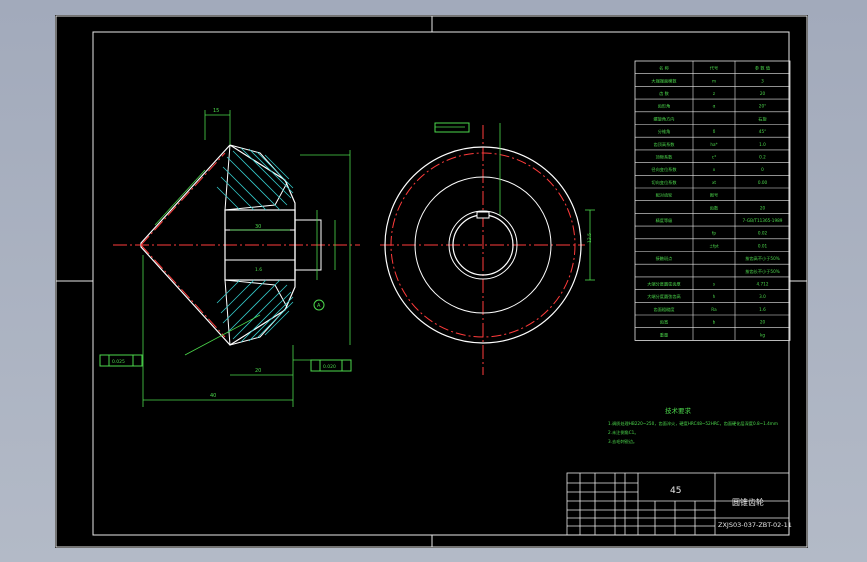  What do you see at coordinates (763, 245) in the screenshot?
I see `param-table-cell: 0.01` at bounding box center [763, 245].